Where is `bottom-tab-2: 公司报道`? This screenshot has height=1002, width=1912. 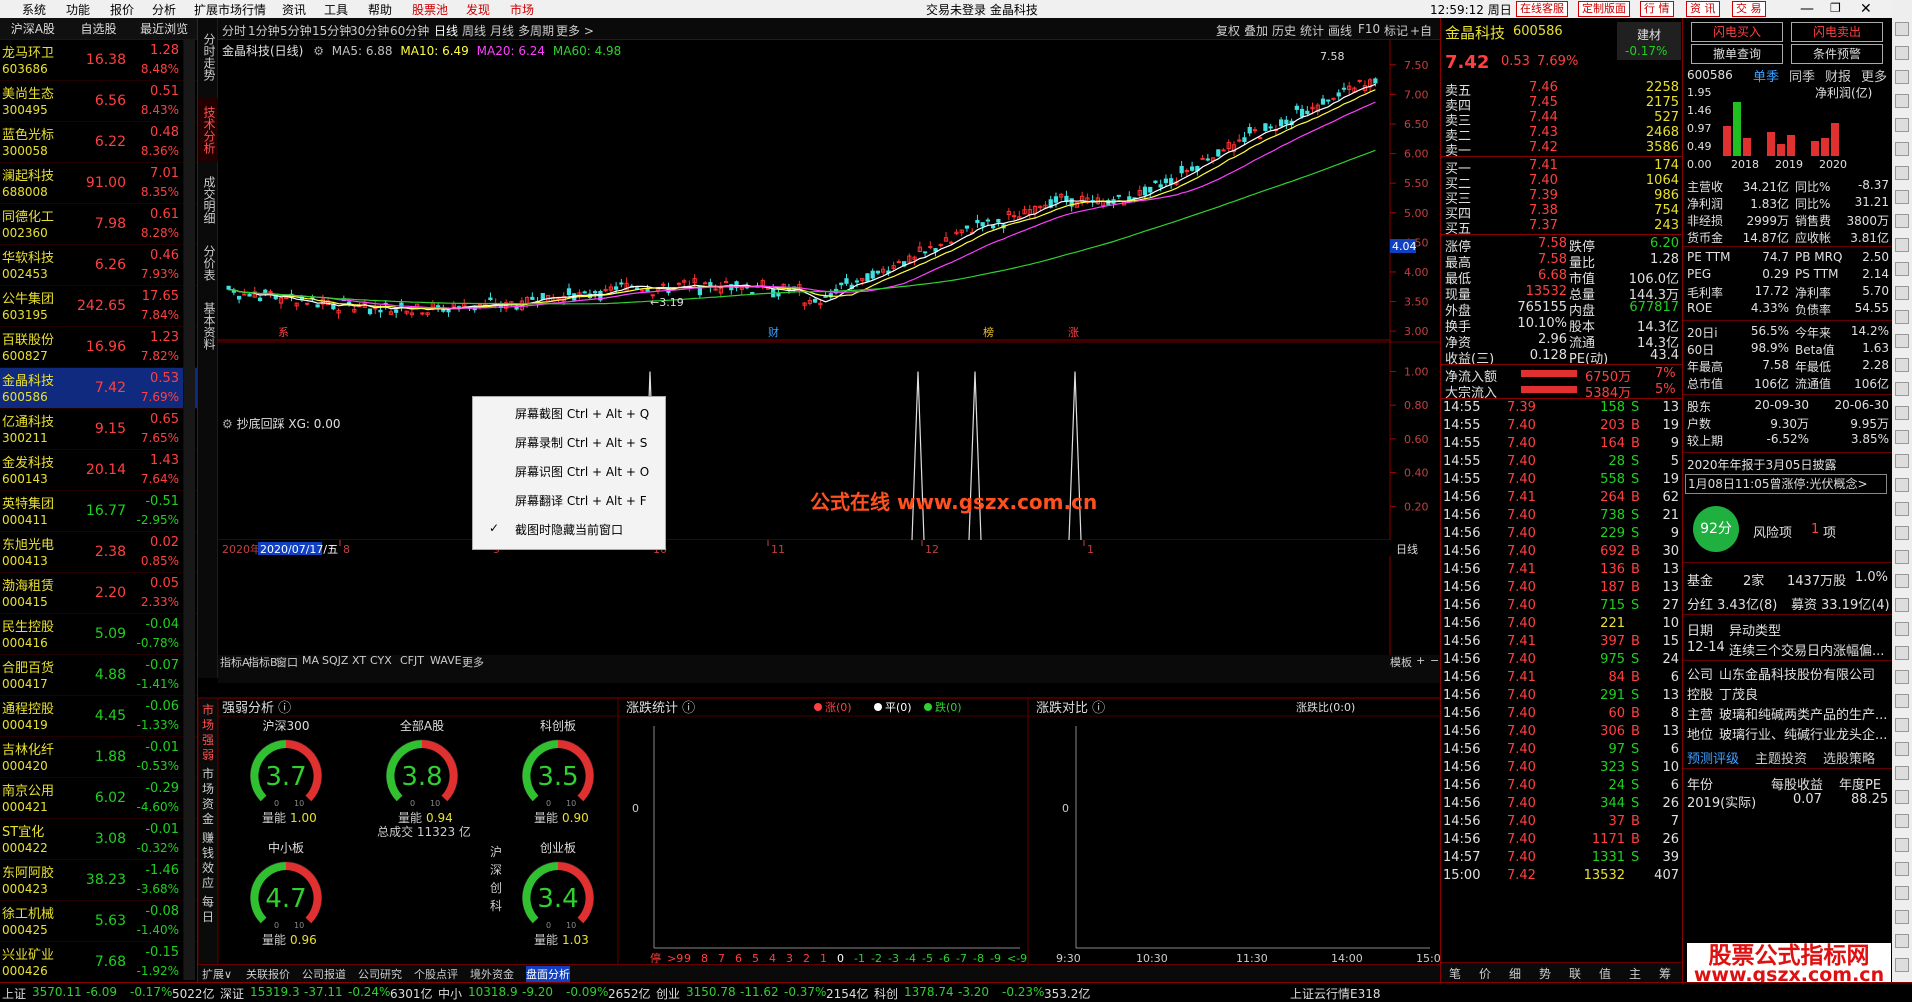 bottom-tab-2: 公司报道 is located at coordinates (324, 974).